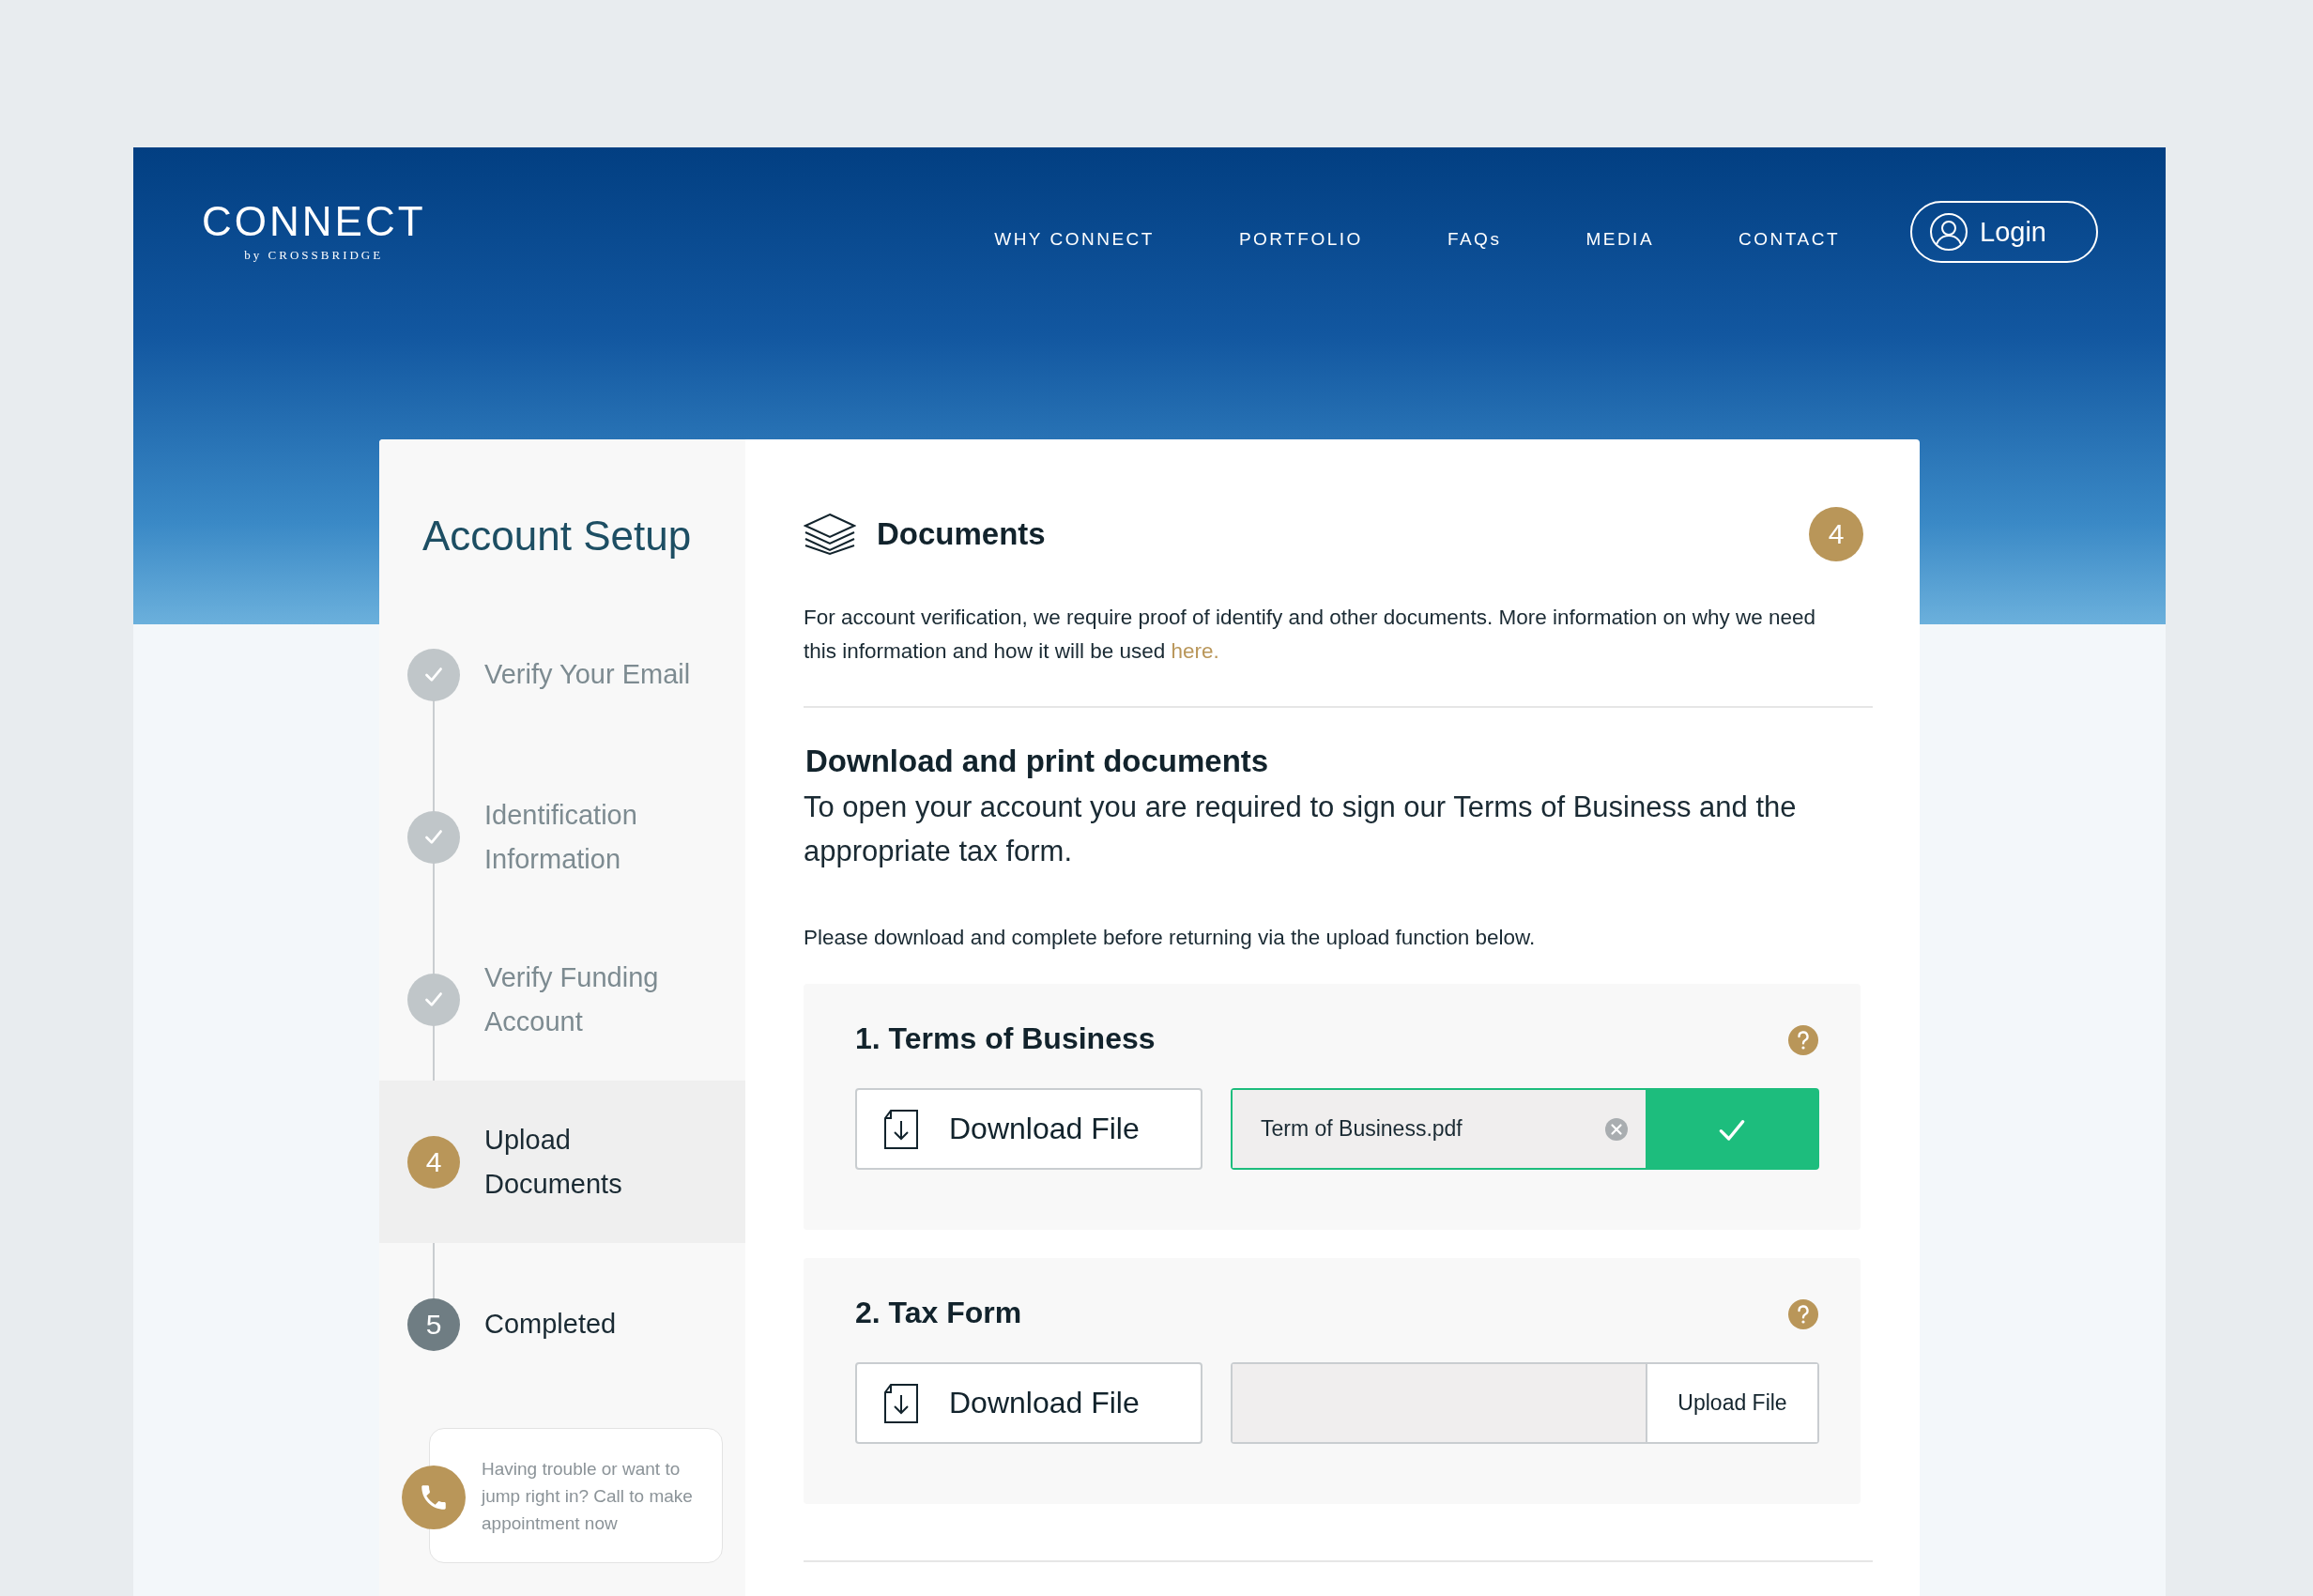  What do you see at coordinates (938, 1313) in the screenshot?
I see `document-title: 2. Tax Form` at bounding box center [938, 1313].